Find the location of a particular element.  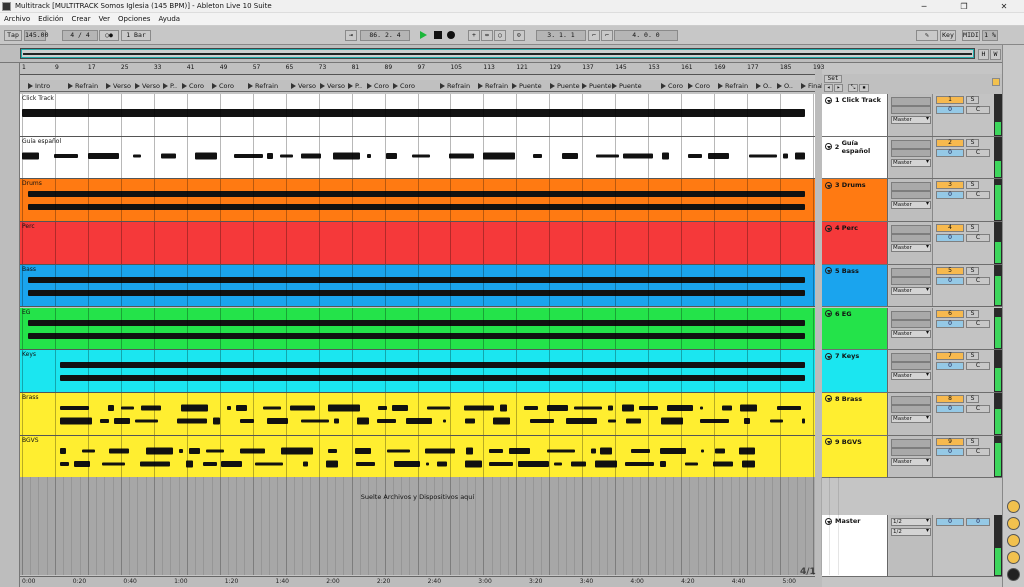

arrangement-track: Click Track is located at coordinates (417, 115).